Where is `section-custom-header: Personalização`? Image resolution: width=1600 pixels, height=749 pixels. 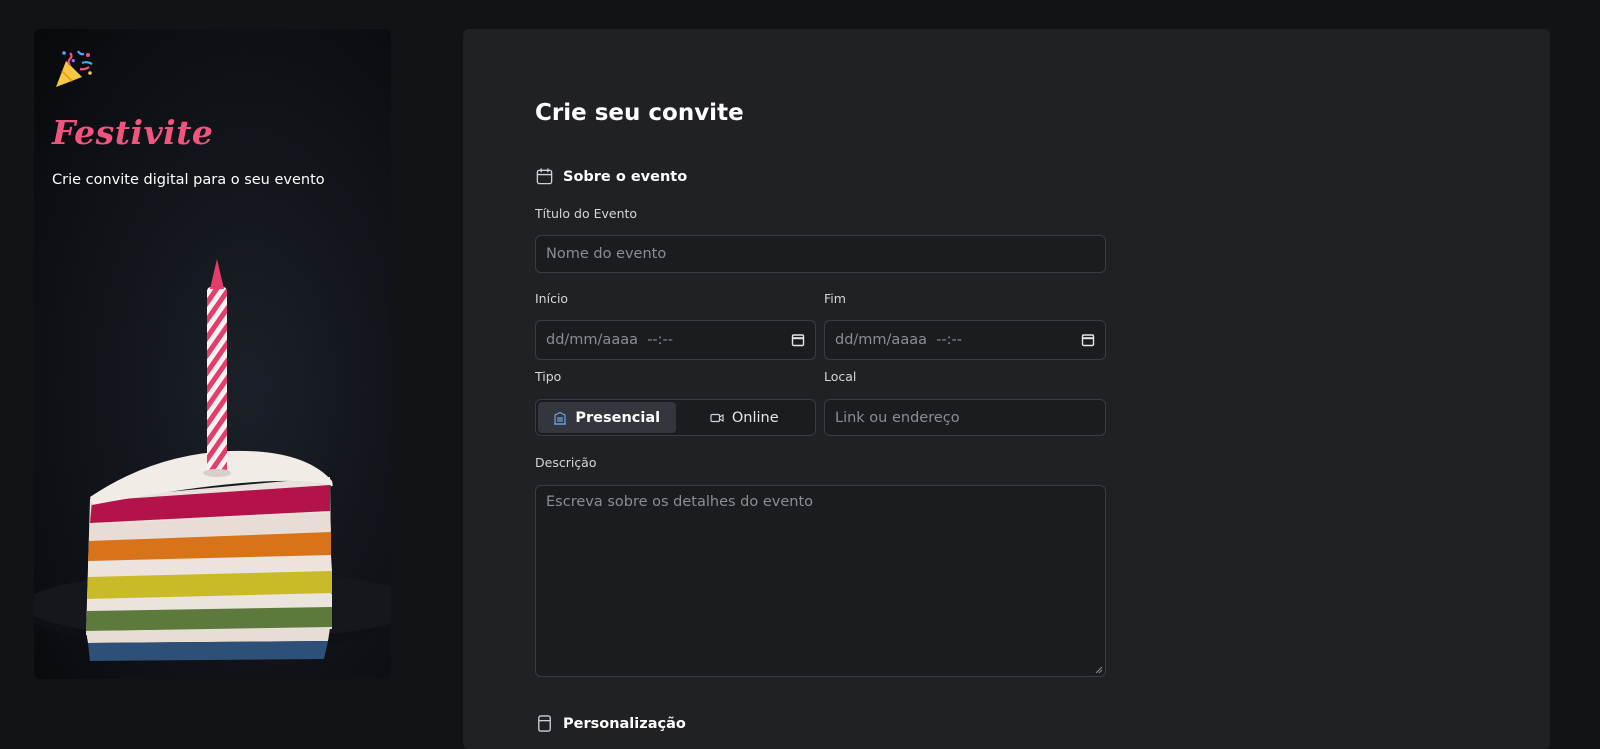
section-custom-header: Personalização is located at coordinates (610, 723).